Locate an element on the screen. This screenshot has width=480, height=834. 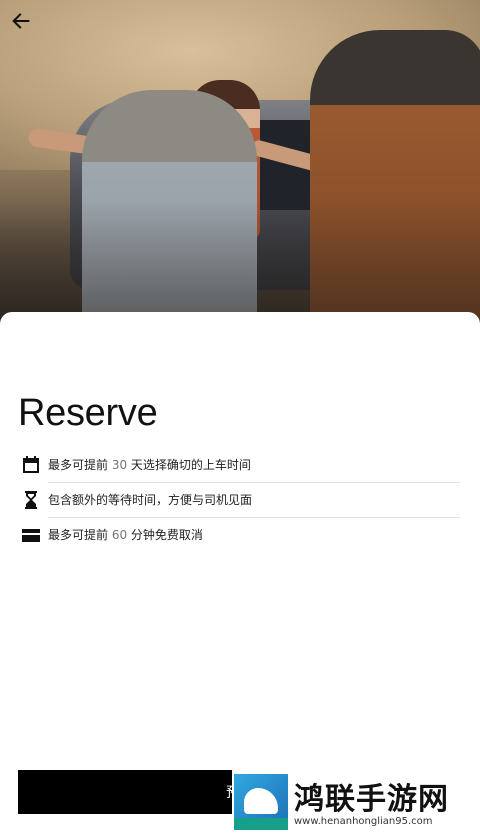
arrow-left-icon is located at coordinates (21, 21).